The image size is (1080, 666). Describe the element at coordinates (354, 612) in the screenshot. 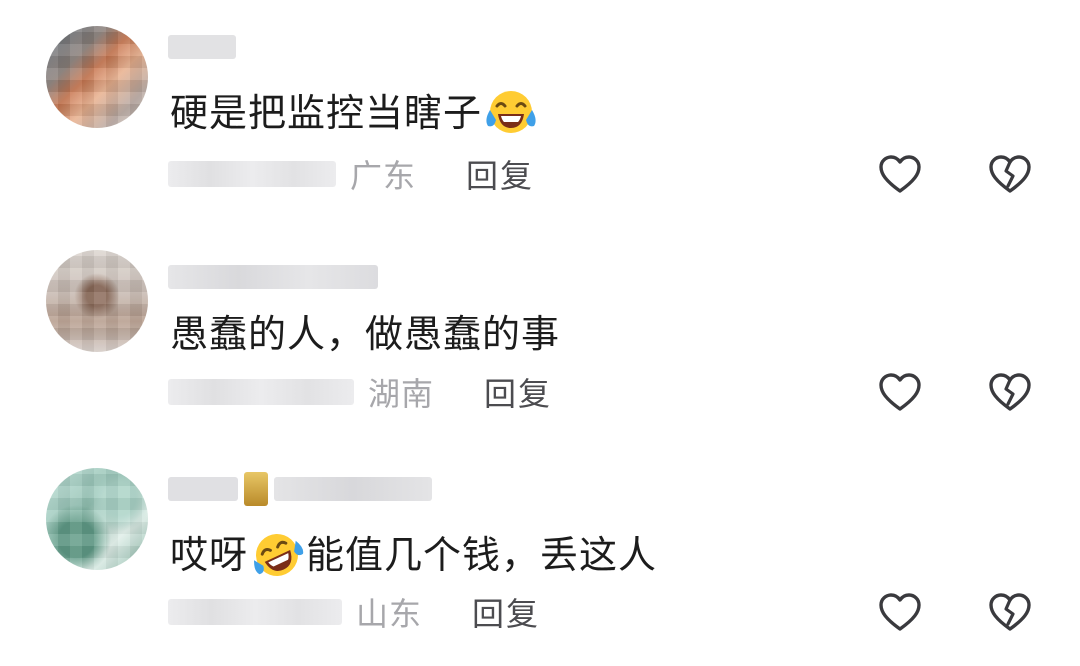

I see `comment-meta: 山东 回复` at that location.